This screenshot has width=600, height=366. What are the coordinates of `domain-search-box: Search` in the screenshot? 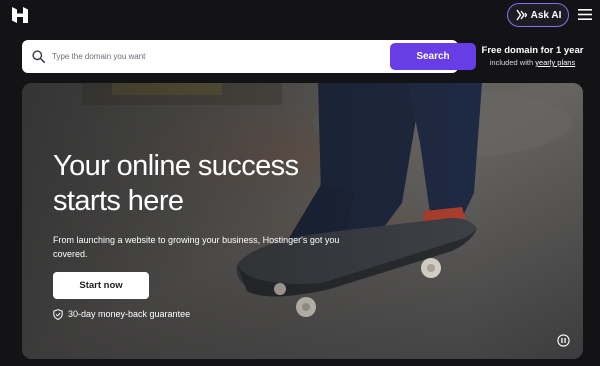 It's located at (249, 56).